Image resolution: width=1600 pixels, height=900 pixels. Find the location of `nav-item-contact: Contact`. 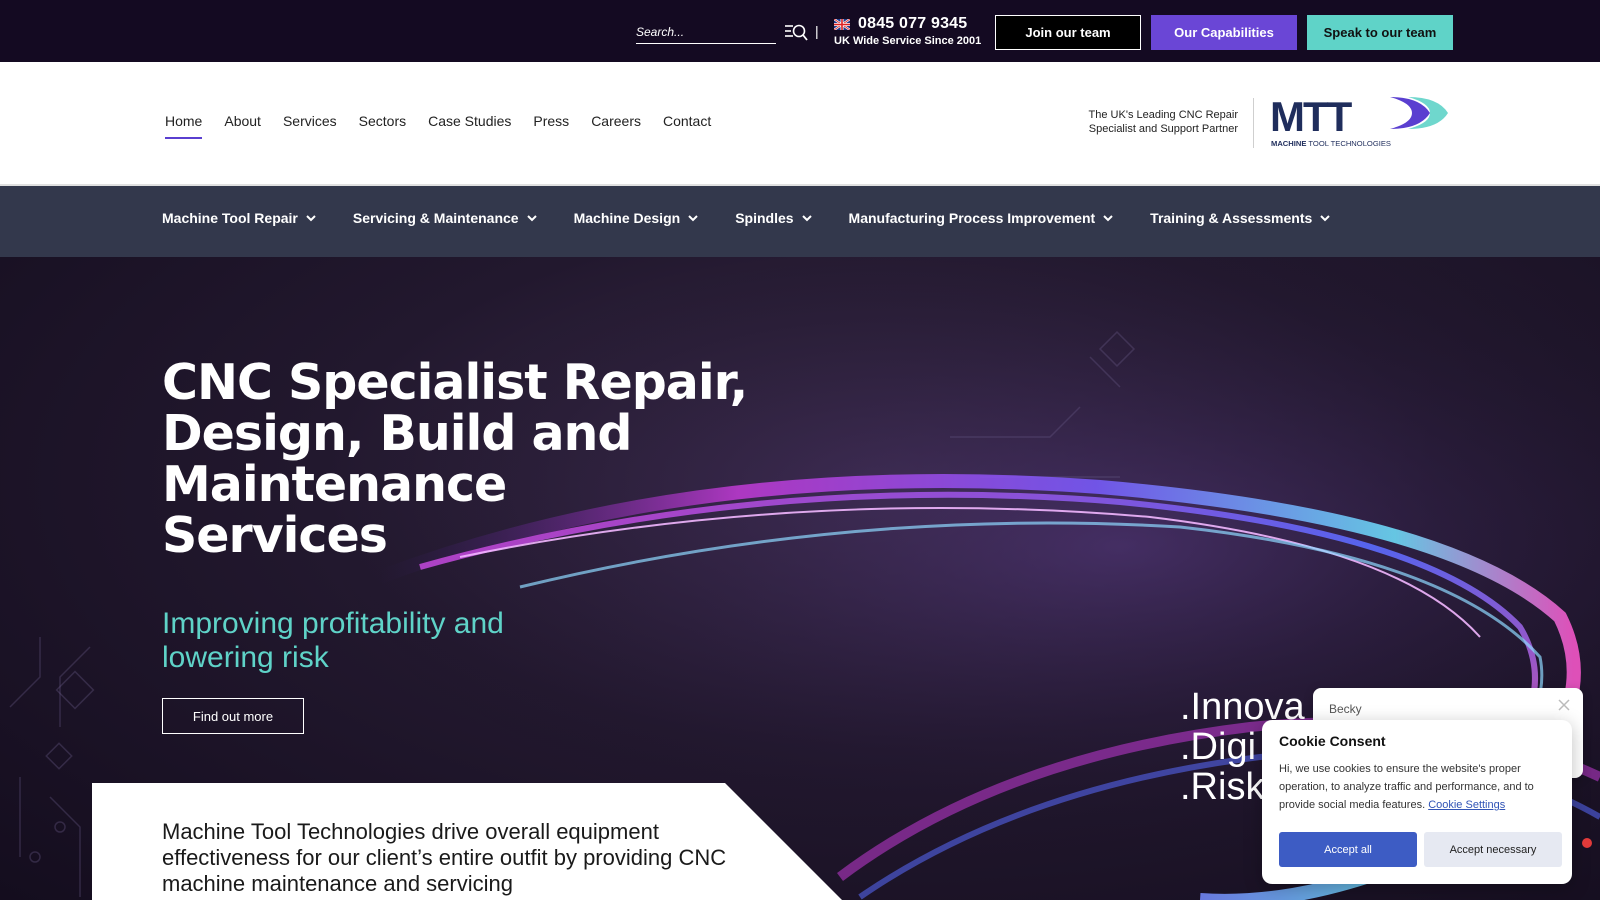

nav-item-contact: Contact is located at coordinates (687, 126).